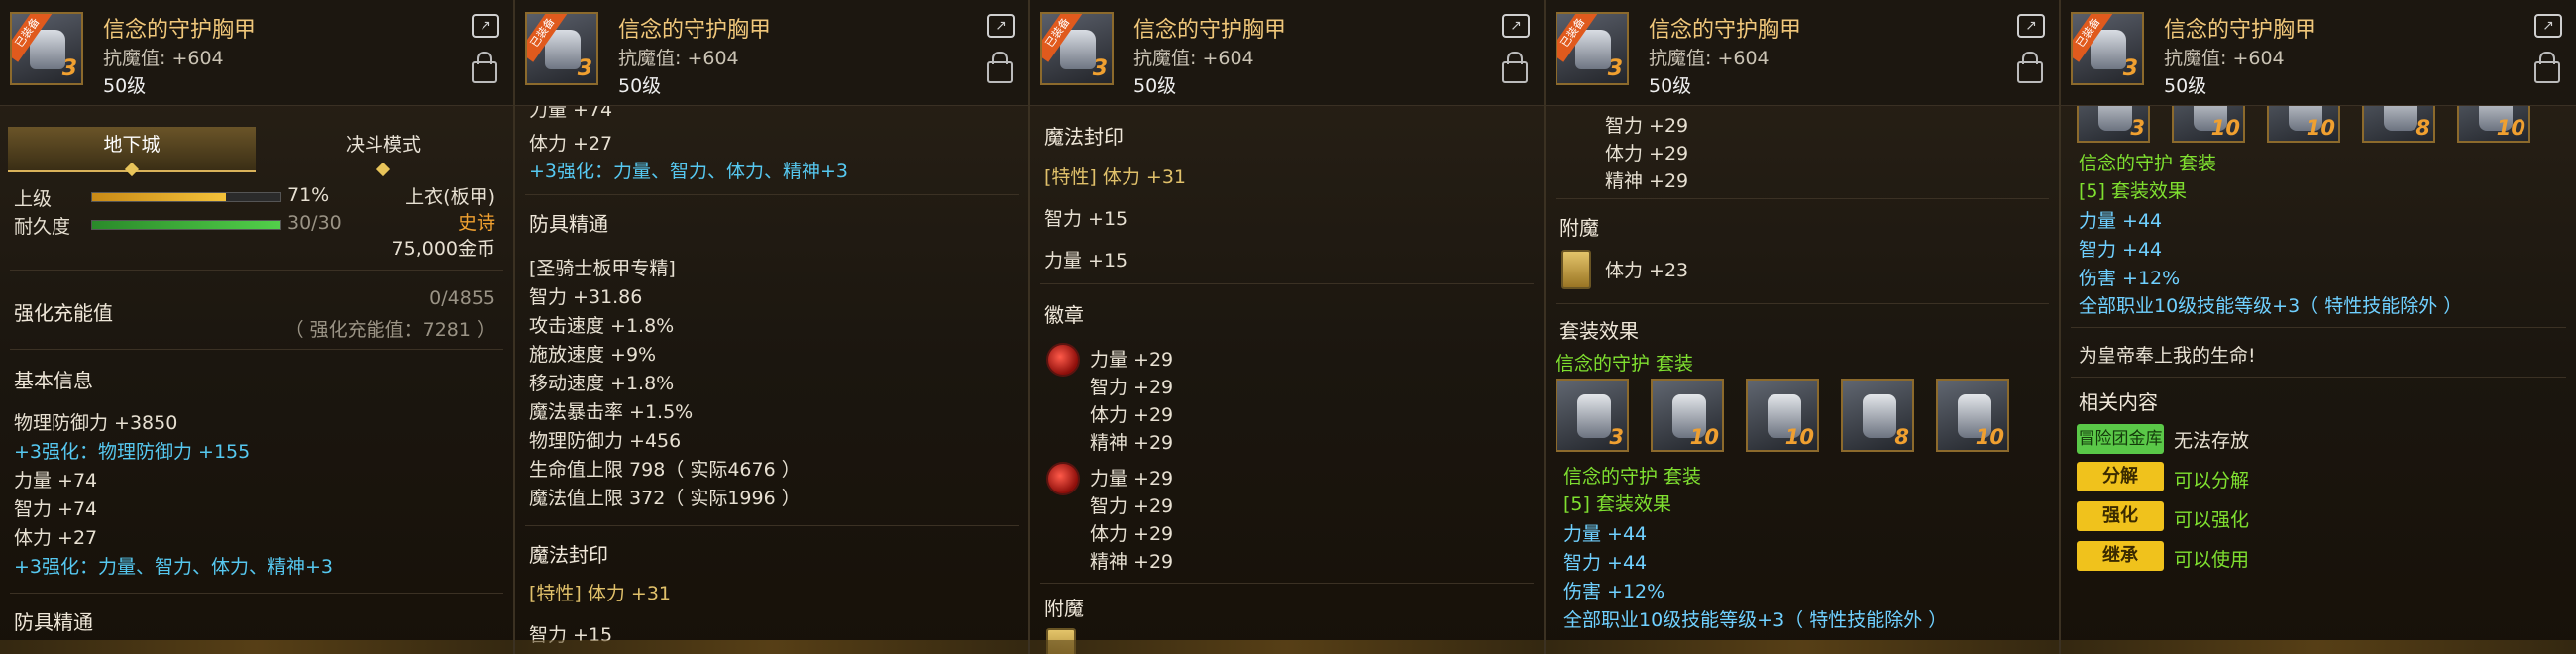 Image resolution: width=2576 pixels, height=654 pixels. What do you see at coordinates (1878, 415) in the screenshot?
I see `set-item-icon: 8` at bounding box center [1878, 415].